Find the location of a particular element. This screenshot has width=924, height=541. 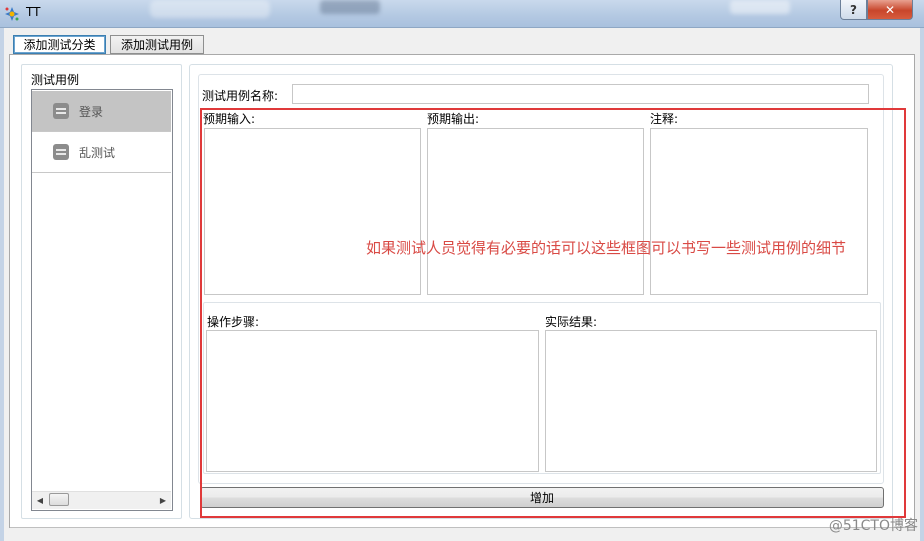

scroll-thumb is located at coordinates (59, 499).